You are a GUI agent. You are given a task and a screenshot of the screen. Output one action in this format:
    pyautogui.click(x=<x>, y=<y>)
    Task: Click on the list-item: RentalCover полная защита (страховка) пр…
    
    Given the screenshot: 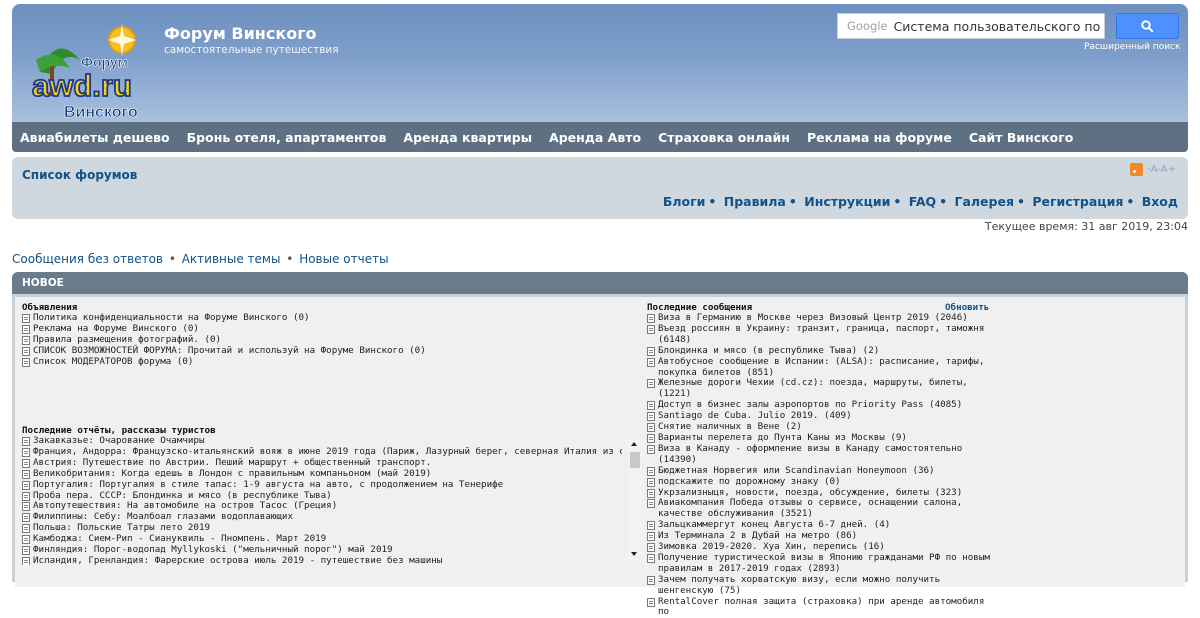 What is the action you would take?
    pyautogui.click(x=823, y=607)
    